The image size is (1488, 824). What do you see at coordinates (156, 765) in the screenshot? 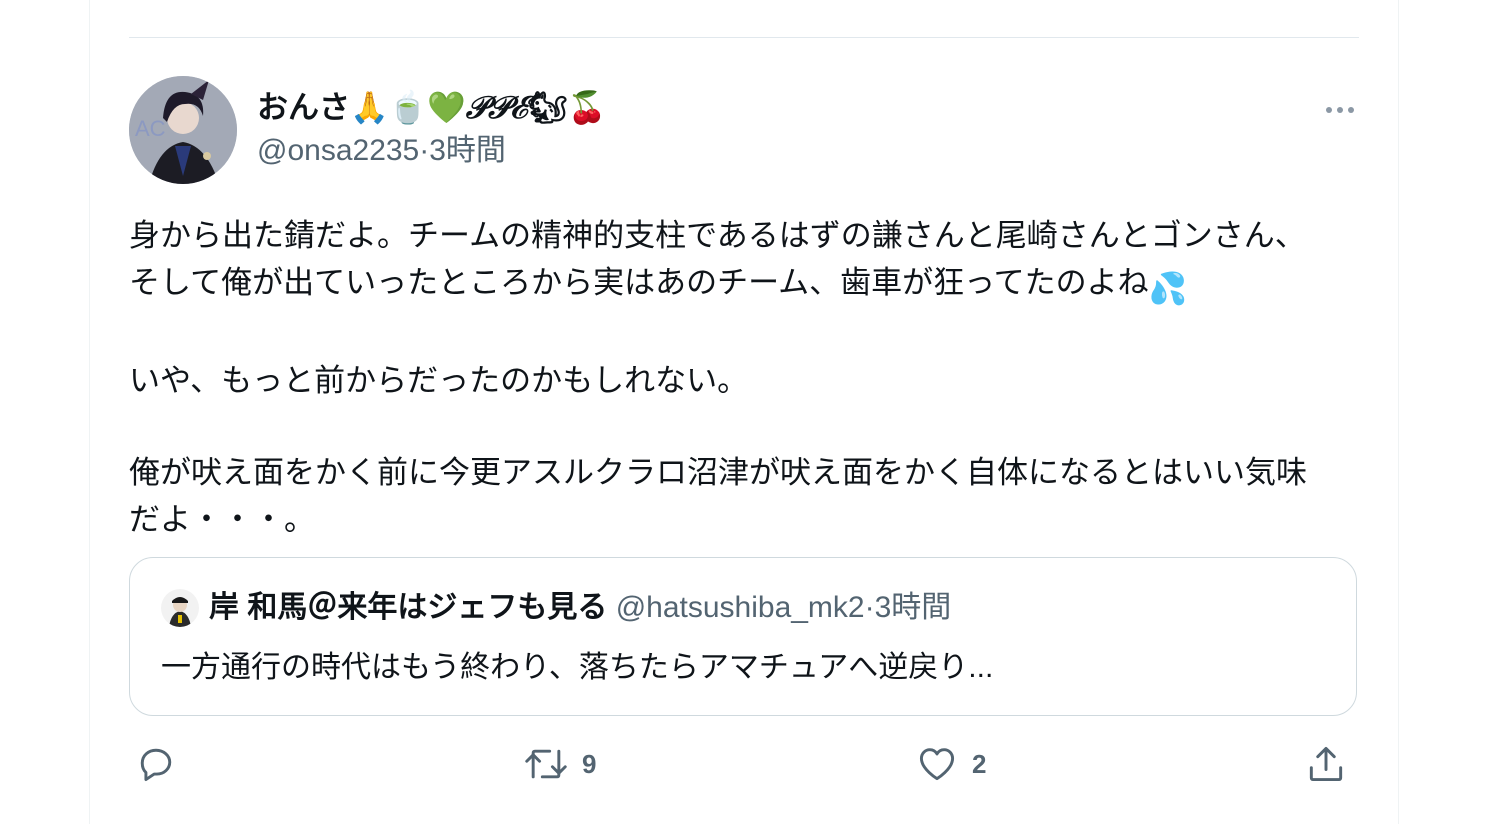
I see `reply-icon` at bounding box center [156, 765].